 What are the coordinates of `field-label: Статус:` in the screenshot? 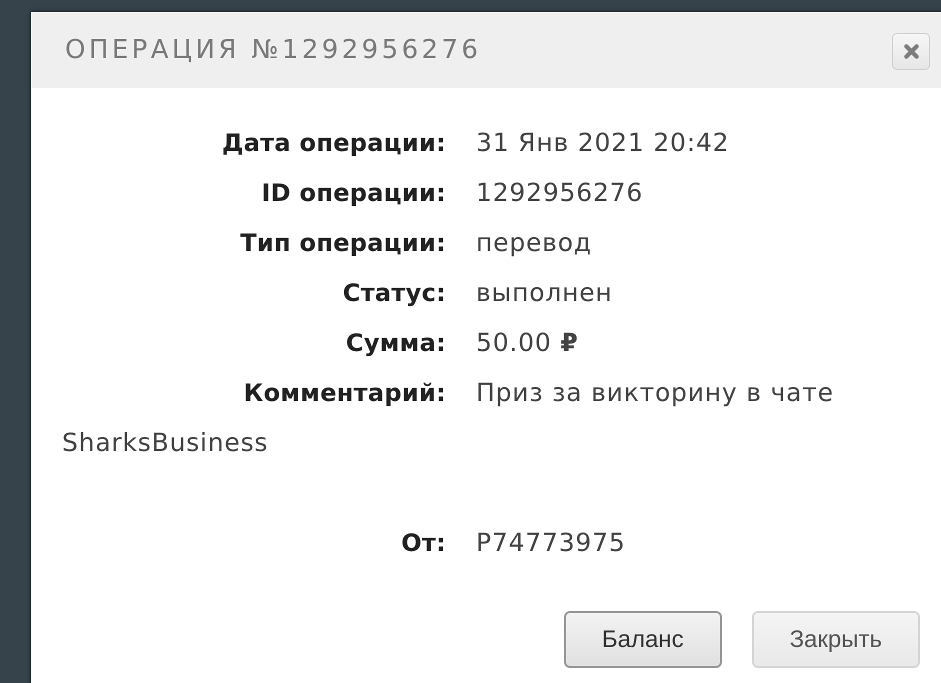 It's located at (394, 293).